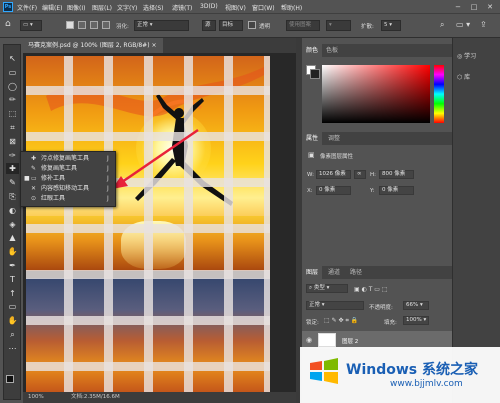 The height and width of the screenshot is (403, 500). I want to click on spread-input: 5 ▾, so click(391, 25).